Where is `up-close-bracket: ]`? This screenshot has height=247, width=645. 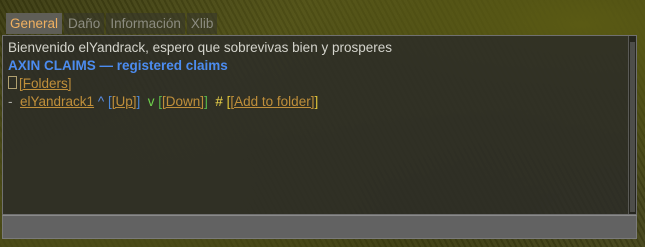
up-close-bracket: ] is located at coordinates (138, 101).